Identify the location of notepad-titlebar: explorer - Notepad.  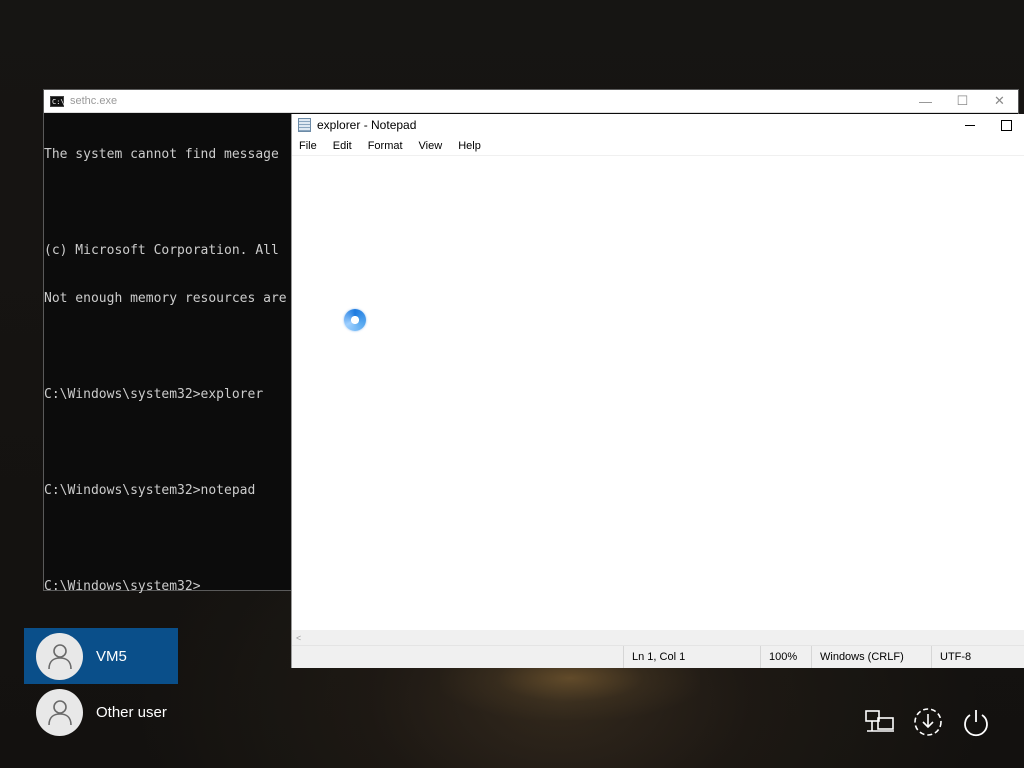
(658, 125).